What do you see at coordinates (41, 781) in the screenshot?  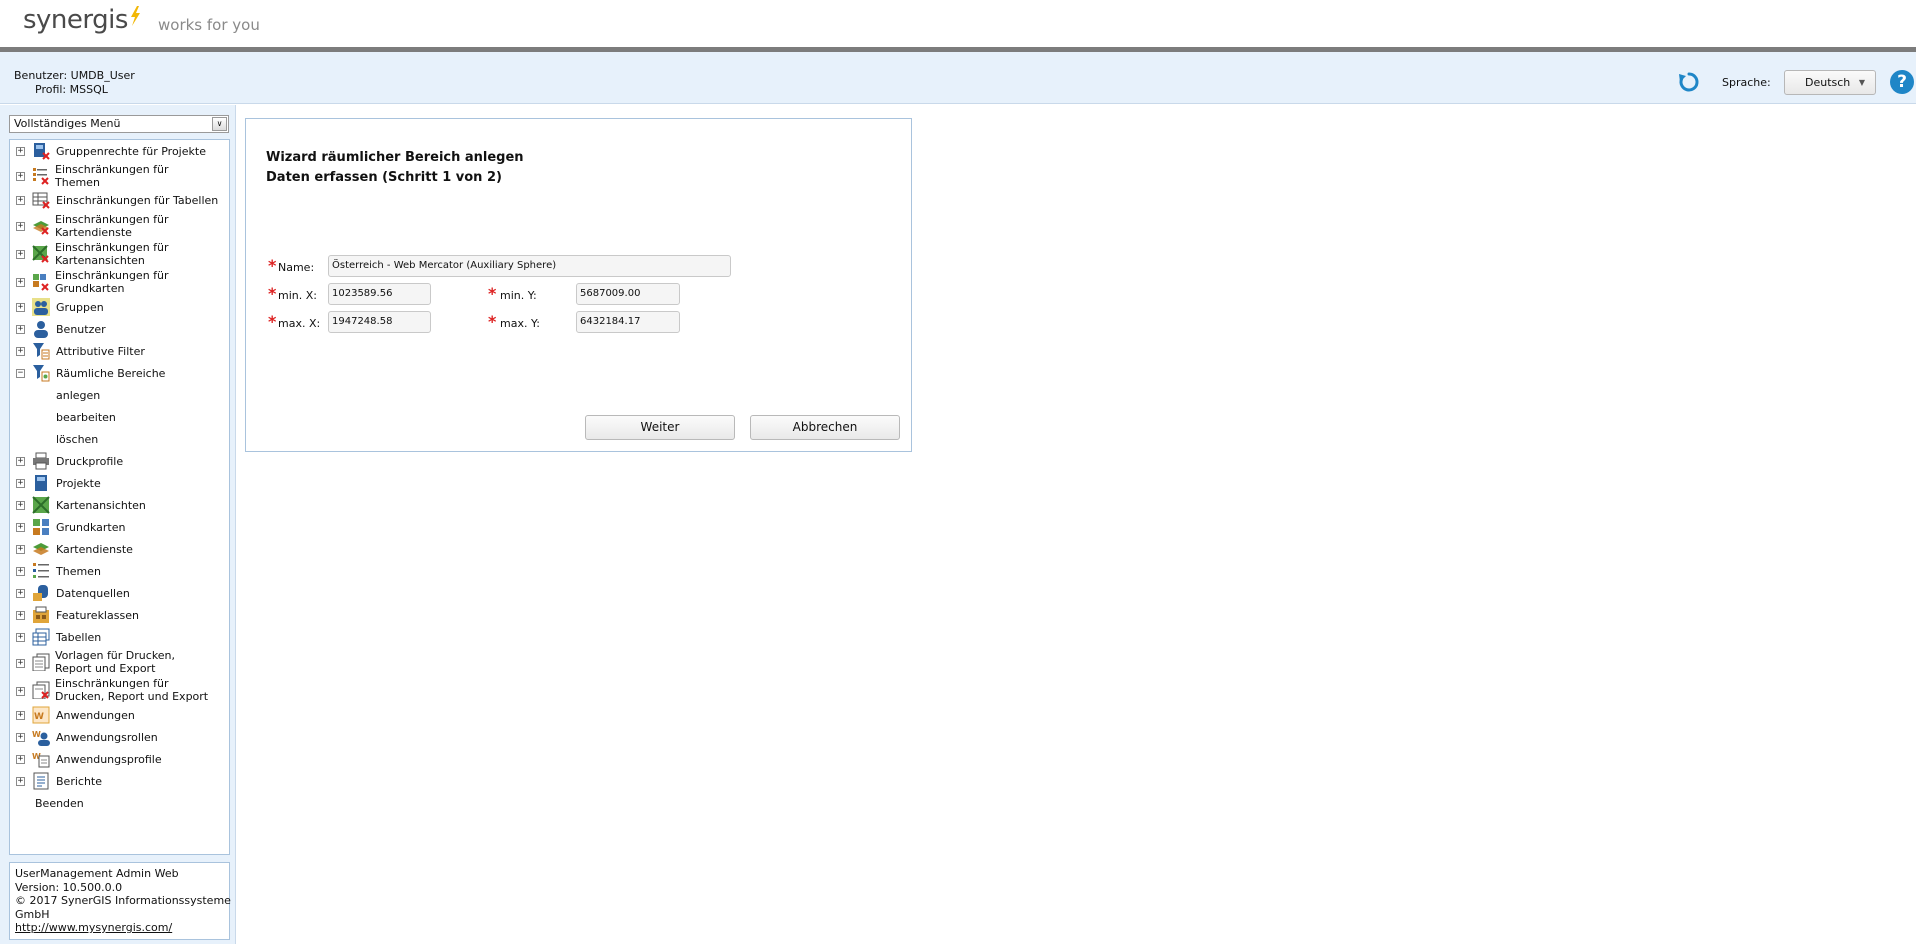 I see `report-icon` at bounding box center [41, 781].